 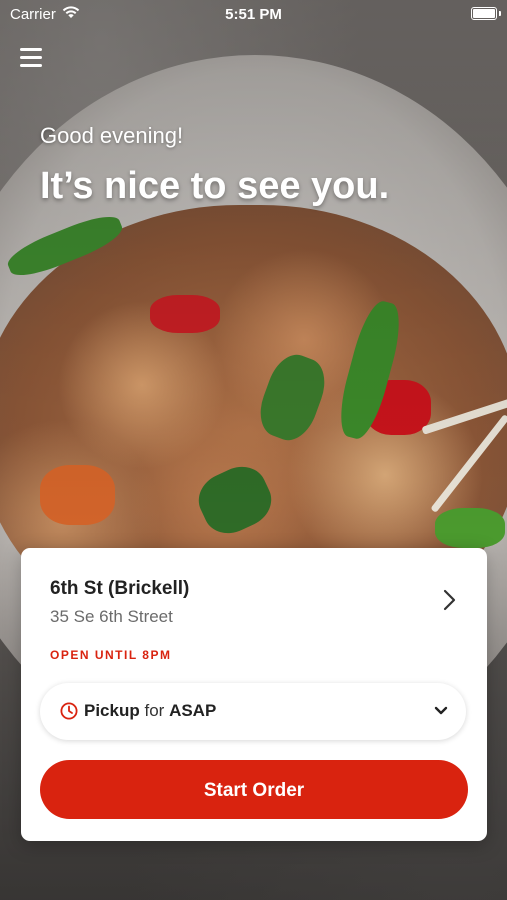 I want to click on status-time: 5:51 PM, so click(x=253, y=14).